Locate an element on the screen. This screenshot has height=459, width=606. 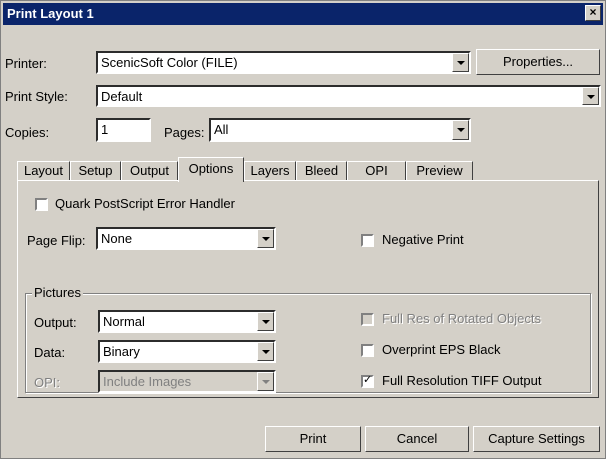
print-button: Print is located at coordinates (313, 439).